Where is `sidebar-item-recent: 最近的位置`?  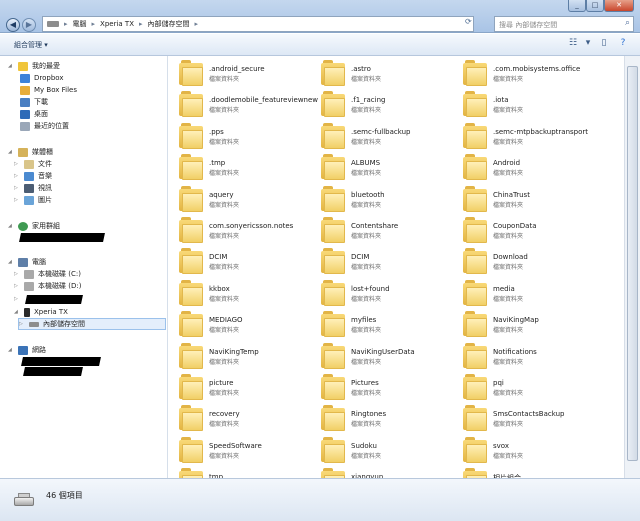 sidebar-item-recent: 最近的位置 is located at coordinates (44, 126).